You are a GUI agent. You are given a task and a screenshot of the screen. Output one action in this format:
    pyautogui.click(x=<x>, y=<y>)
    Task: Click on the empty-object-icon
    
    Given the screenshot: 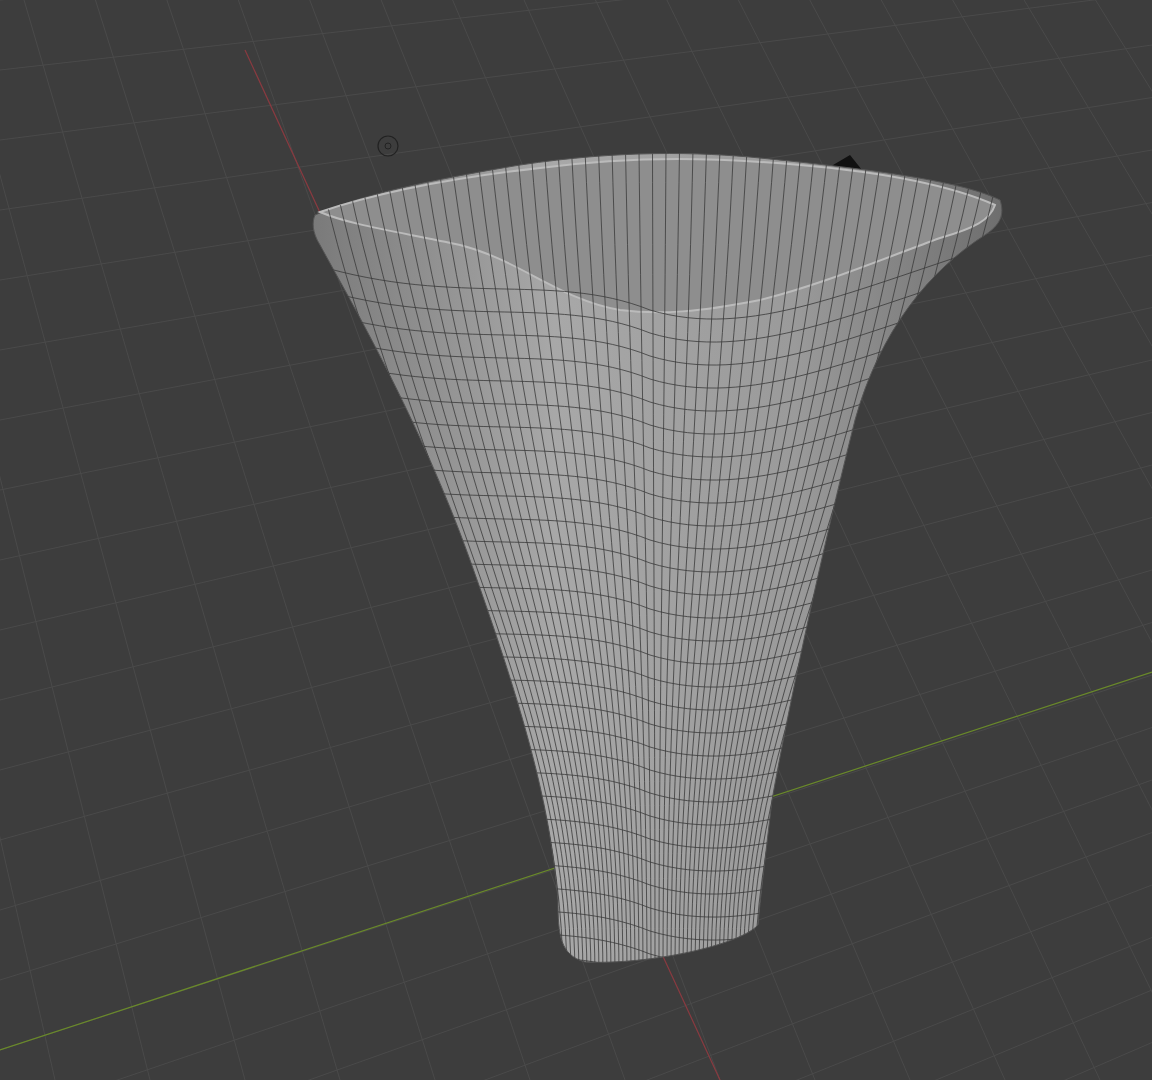 What is the action you would take?
    pyautogui.click(x=388, y=146)
    